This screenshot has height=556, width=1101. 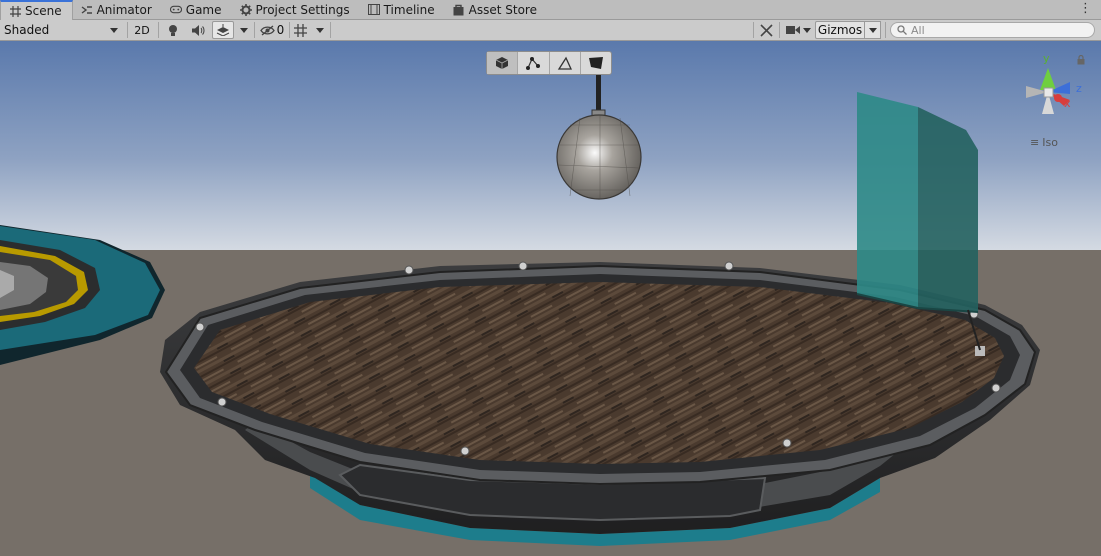 What do you see at coordinates (1067, 103) in the screenshot?
I see `gizmo-x-label: x` at bounding box center [1067, 103].